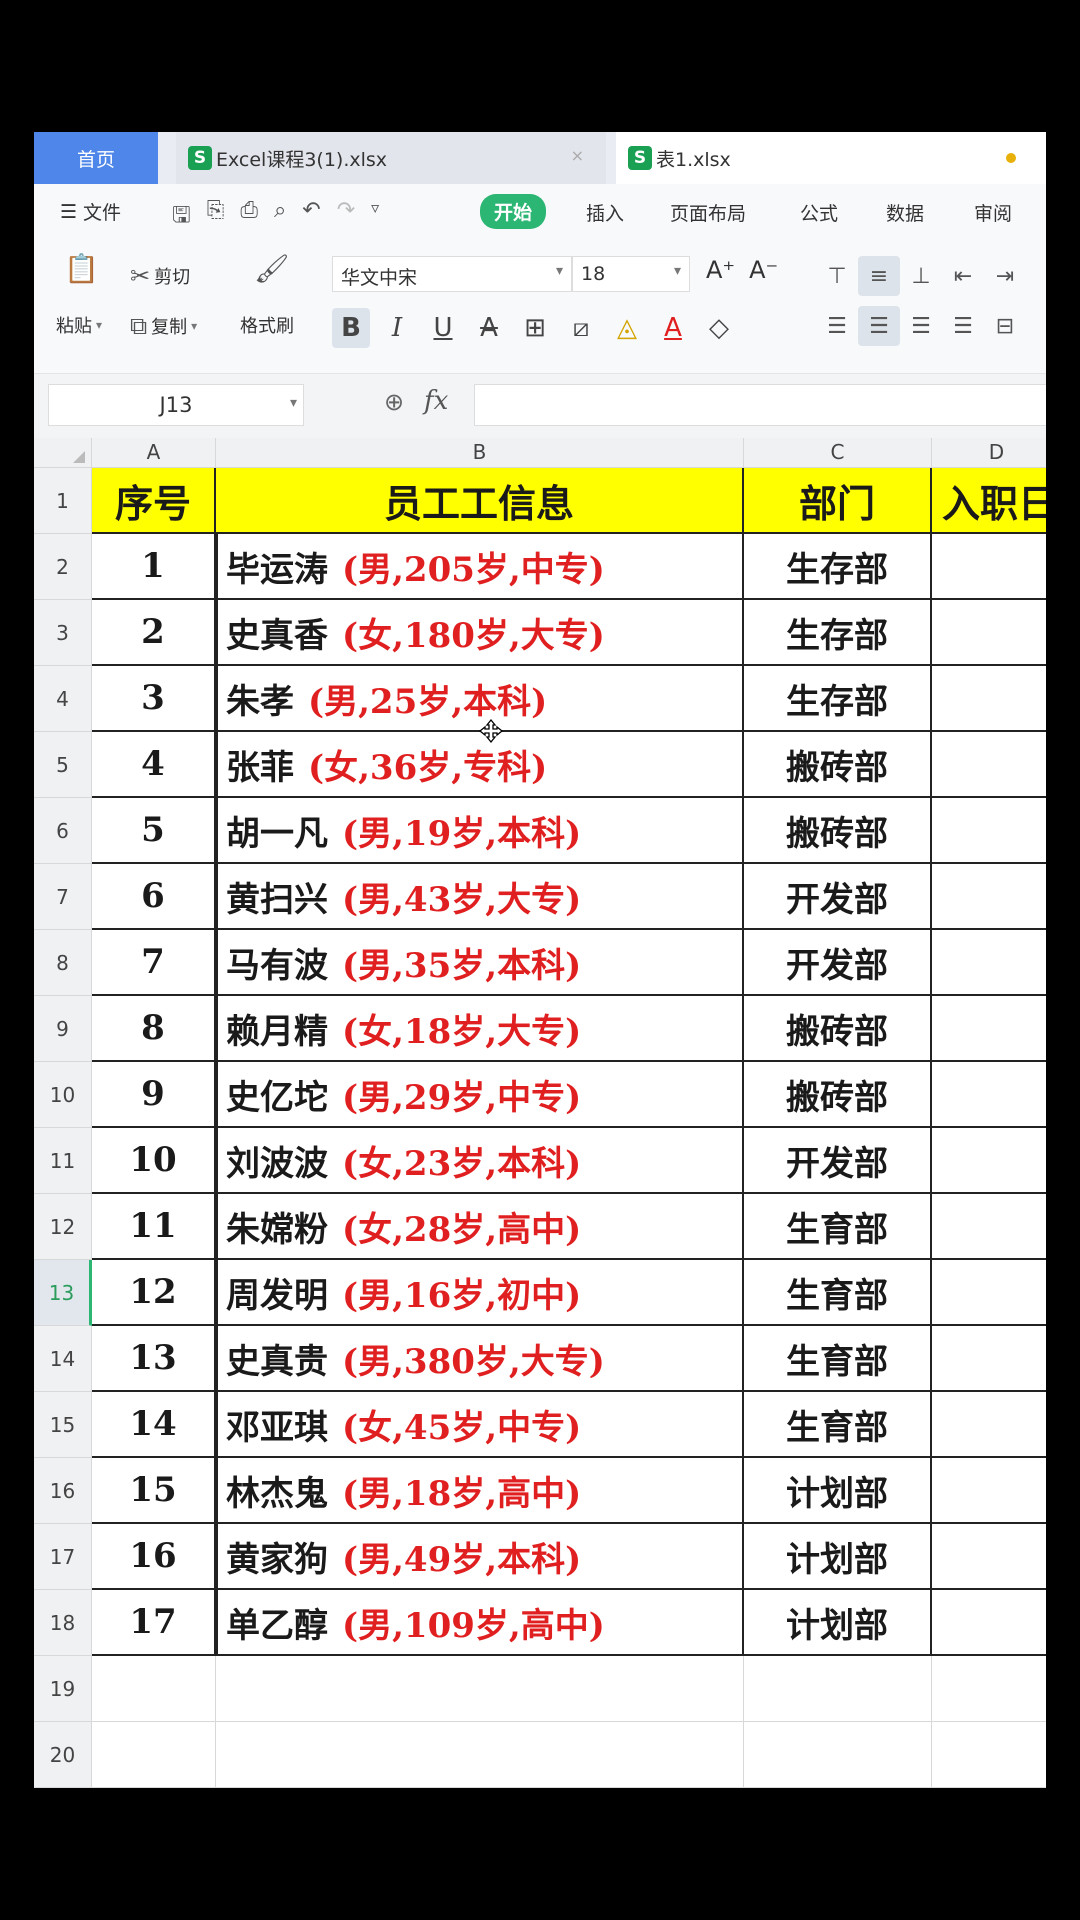 The height and width of the screenshot is (1920, 1080). Describe the element at coordinates (272, 268) in the screenshot. I see `format-painter-button: 🖌` at that location.